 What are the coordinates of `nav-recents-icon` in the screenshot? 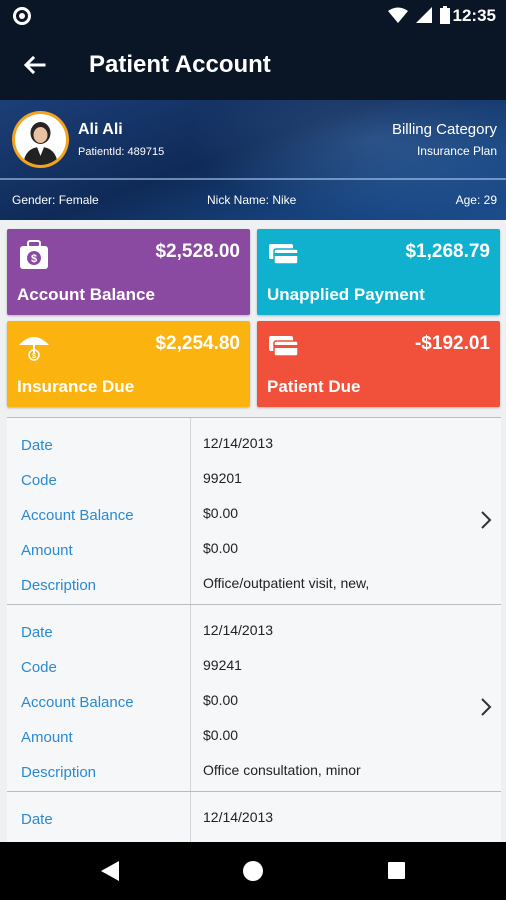 It's located at (396, 870).